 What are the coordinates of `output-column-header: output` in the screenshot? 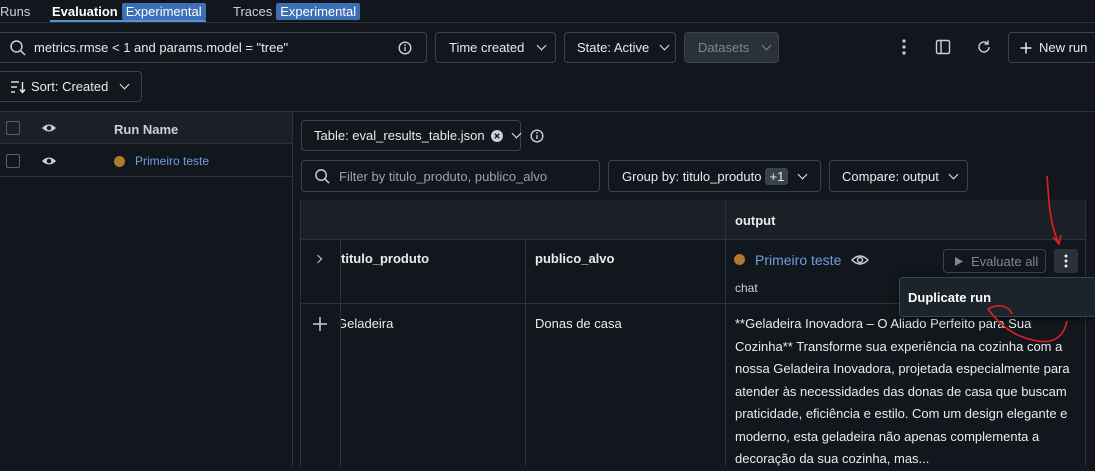 It's located at (755, 220).